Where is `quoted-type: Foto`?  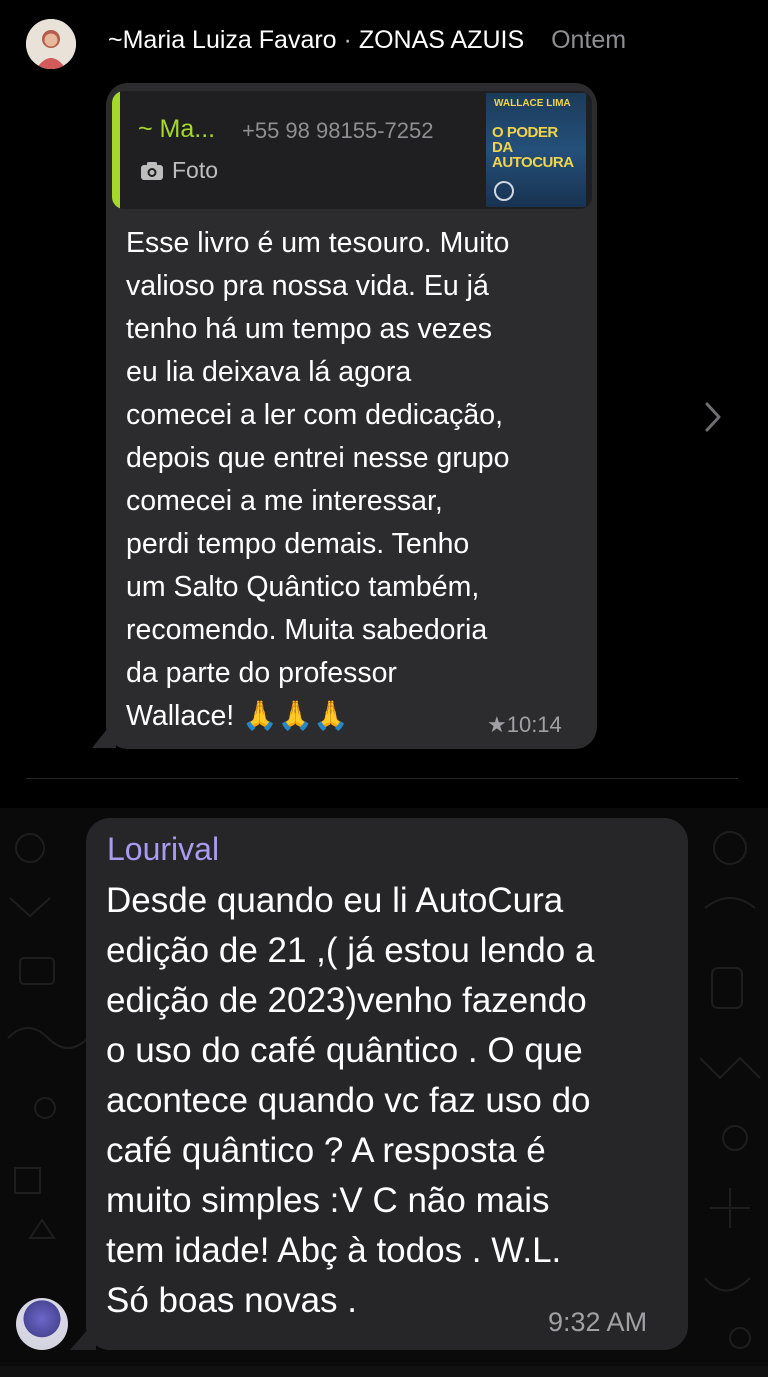 quoted-type: Foto is located at coordinates (179, 170).